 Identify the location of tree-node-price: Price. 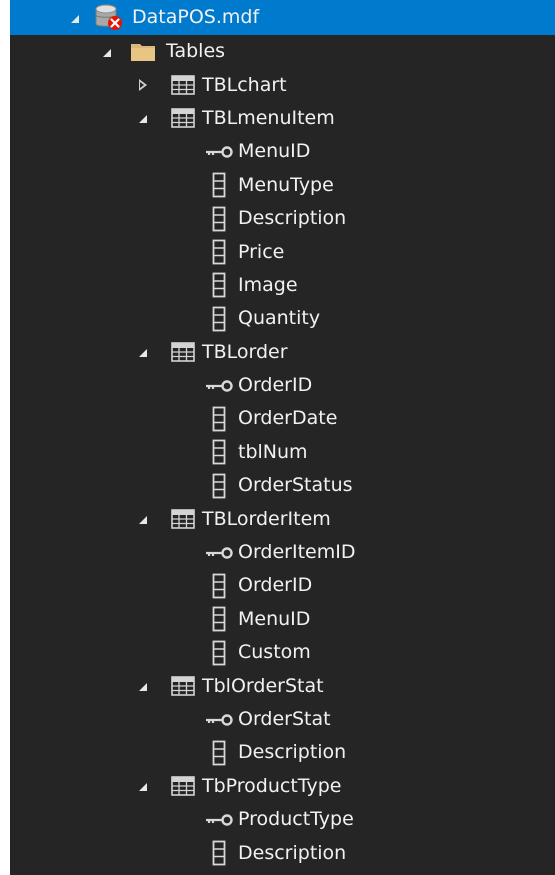
(282, 251).